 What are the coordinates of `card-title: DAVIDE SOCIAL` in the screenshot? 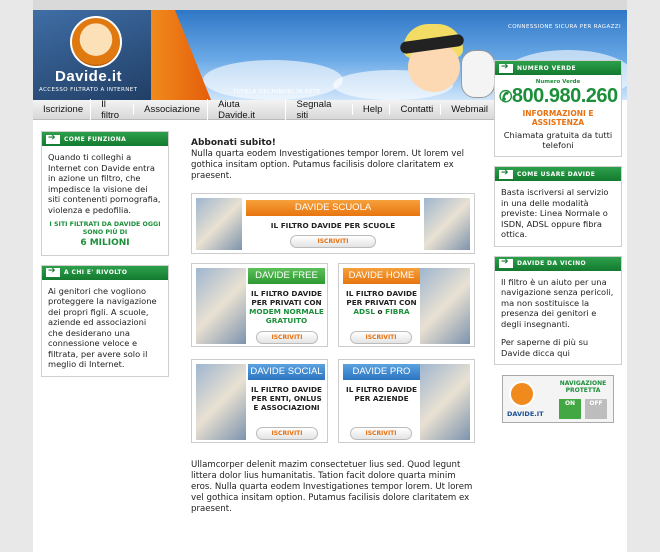 It's located at (286, 372).